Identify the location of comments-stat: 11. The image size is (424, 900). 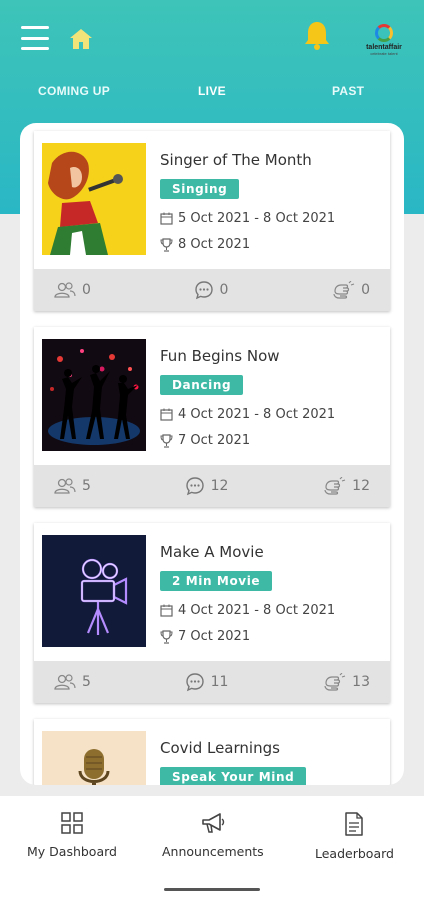
(207, 682).